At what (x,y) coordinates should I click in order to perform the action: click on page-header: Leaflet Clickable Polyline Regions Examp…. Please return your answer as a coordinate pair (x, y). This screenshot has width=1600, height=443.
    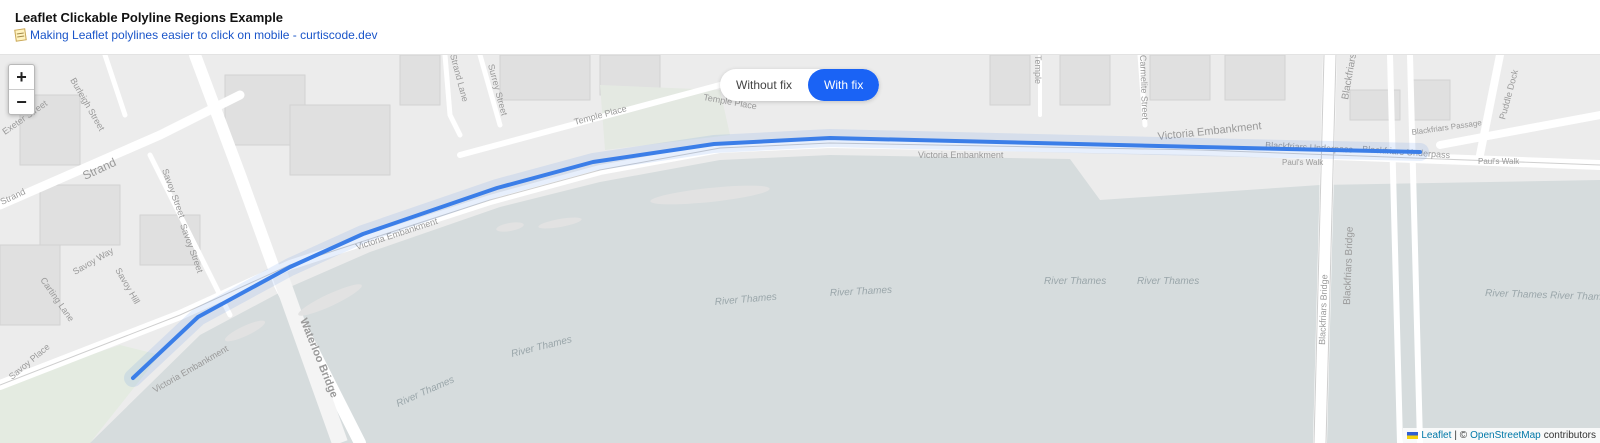
    Looking at the image, I should click on (800, 27).